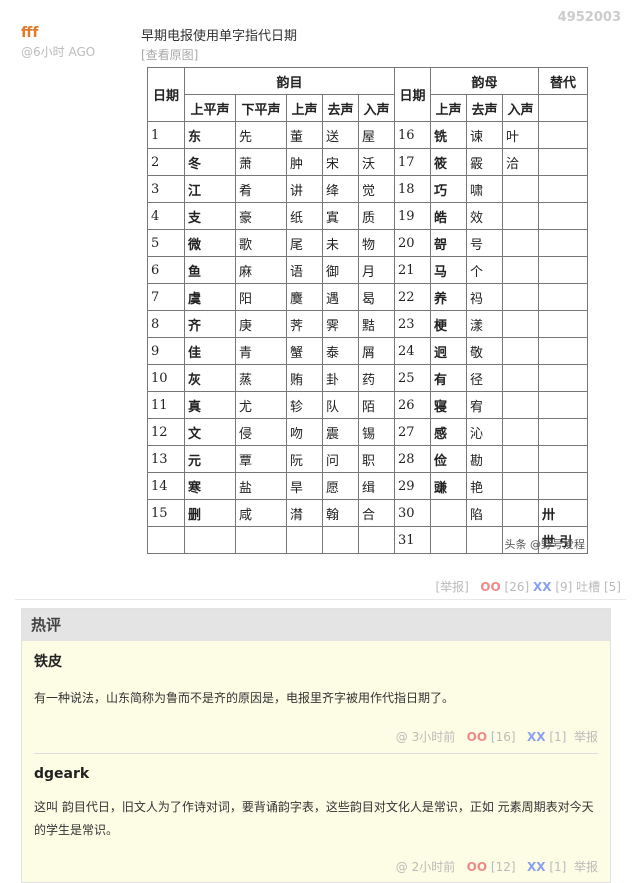  What do you see at coordinates (563, 81) in the screenshot?
I see `header-tidai: 替代` at bounding box center [563, 81].